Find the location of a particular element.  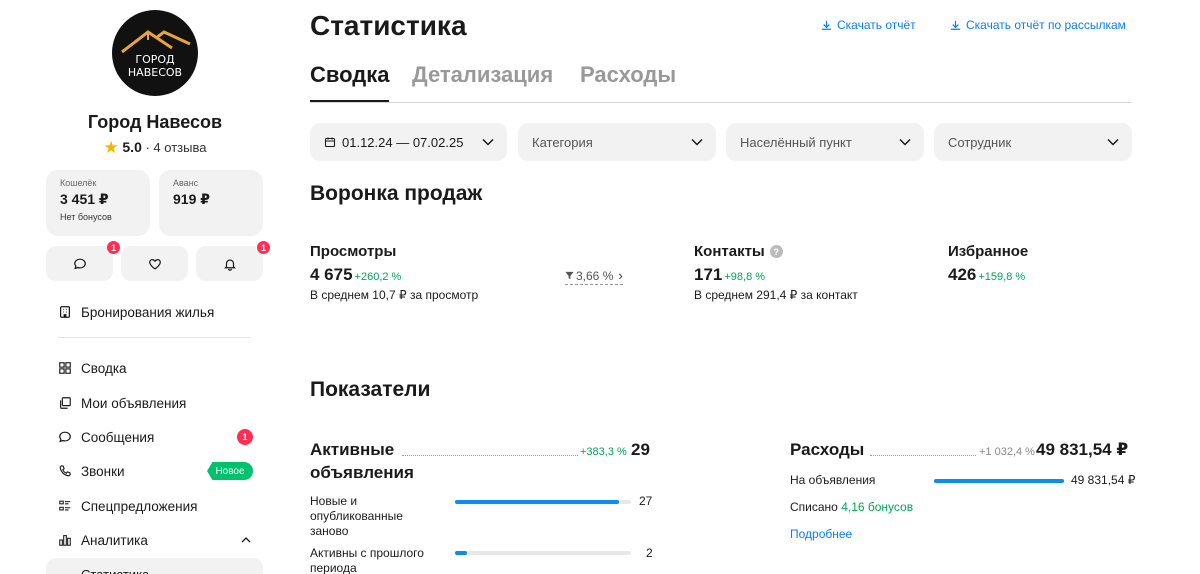

wallet-caption: Кошелёк is located at coordinates (78, 183).